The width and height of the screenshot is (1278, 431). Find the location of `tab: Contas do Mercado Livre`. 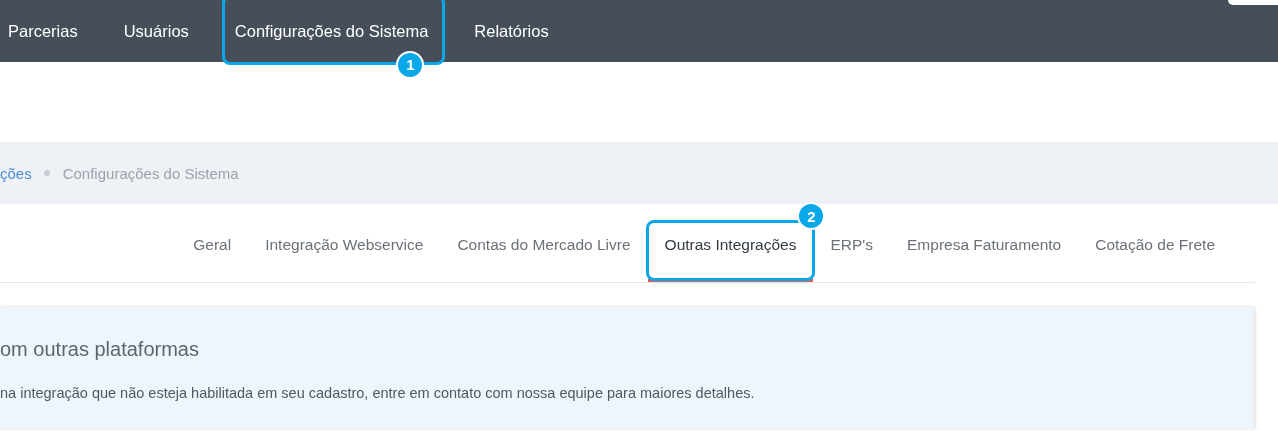

tab: Contas do Mercado Livre is located at coordinates (544, 244).